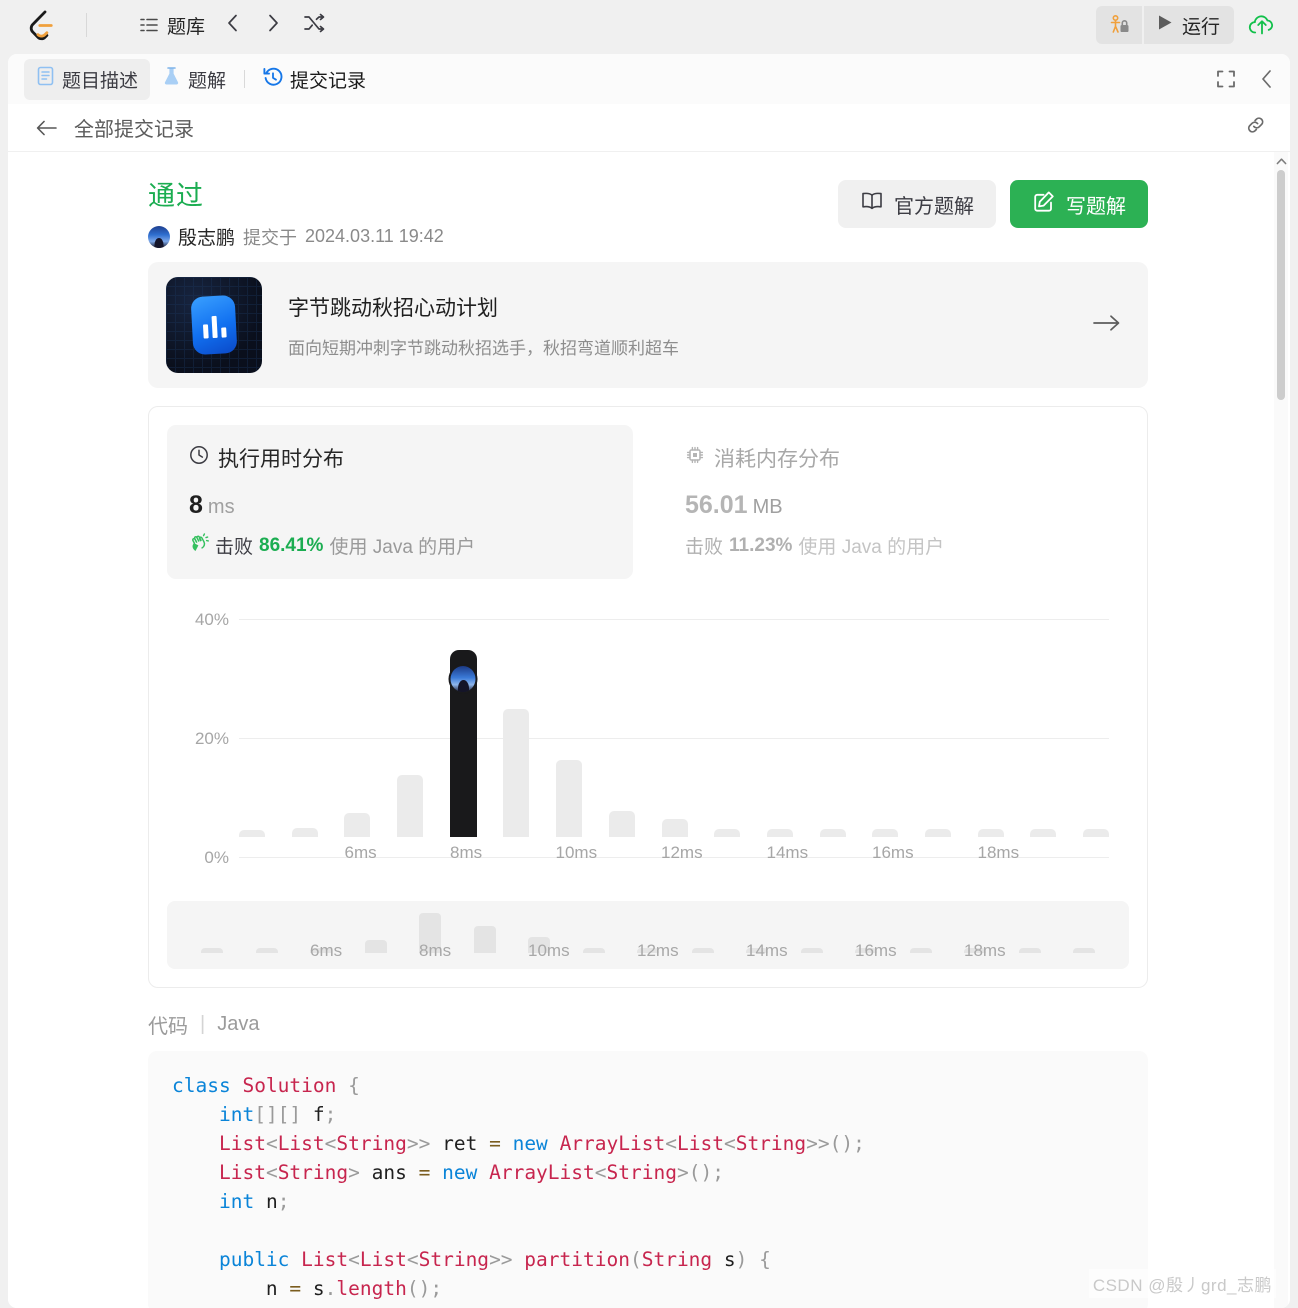 The image size is (1298, 1308). I want to click on run-lock-button, so click(1118, 25).